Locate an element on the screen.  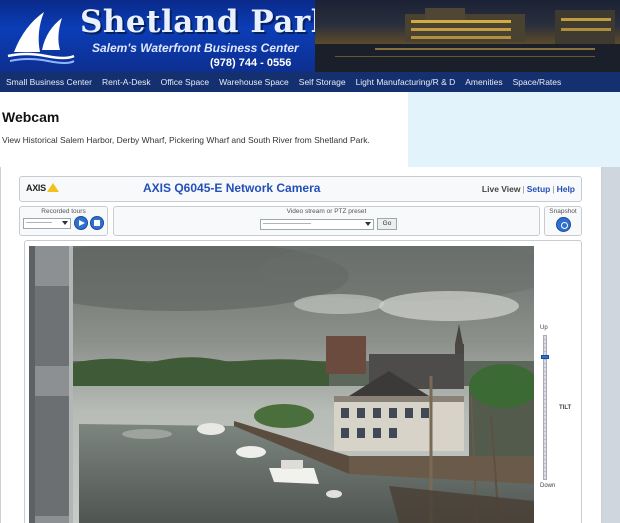
site-subtitle: Salem's Waterfront Business Center is located at coordinates (195, 48).